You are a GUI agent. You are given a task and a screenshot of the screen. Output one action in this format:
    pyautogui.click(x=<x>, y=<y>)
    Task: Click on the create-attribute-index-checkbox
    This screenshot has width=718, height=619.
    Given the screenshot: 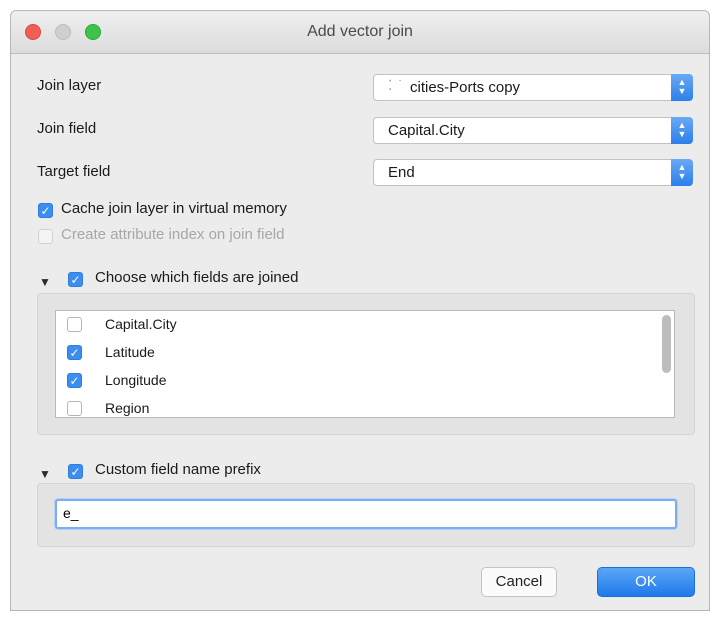 What is the action you would take?
    pyautogui.click(x=45, y=236)
    